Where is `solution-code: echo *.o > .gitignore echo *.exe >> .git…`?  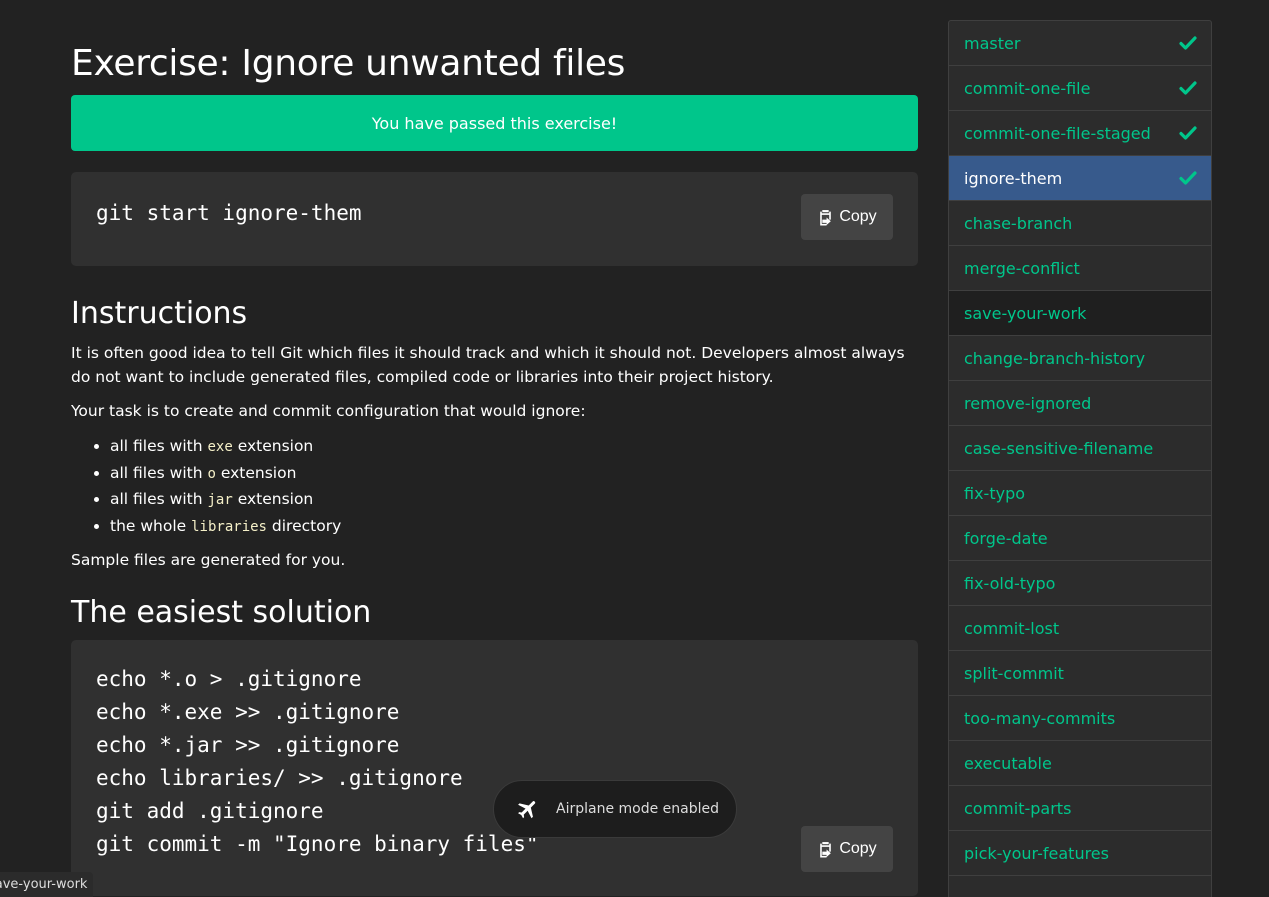 solution-code: echo *.o > .gitignore echo *.exe >> .git… is located at coordinates (317, 762).